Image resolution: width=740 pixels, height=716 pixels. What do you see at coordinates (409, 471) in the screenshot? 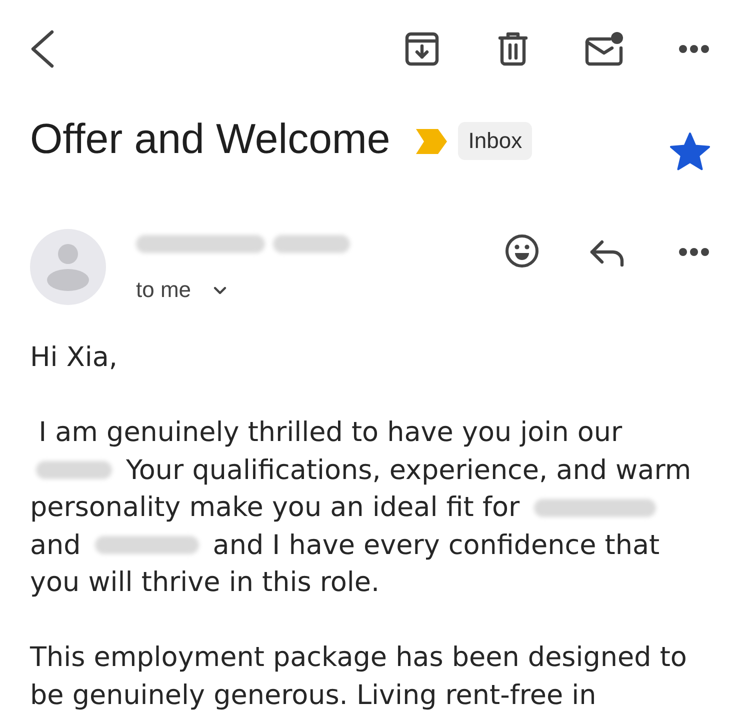
I see `body-text: Your qualifications, experience, and warm` at bounding box center [409, 471].